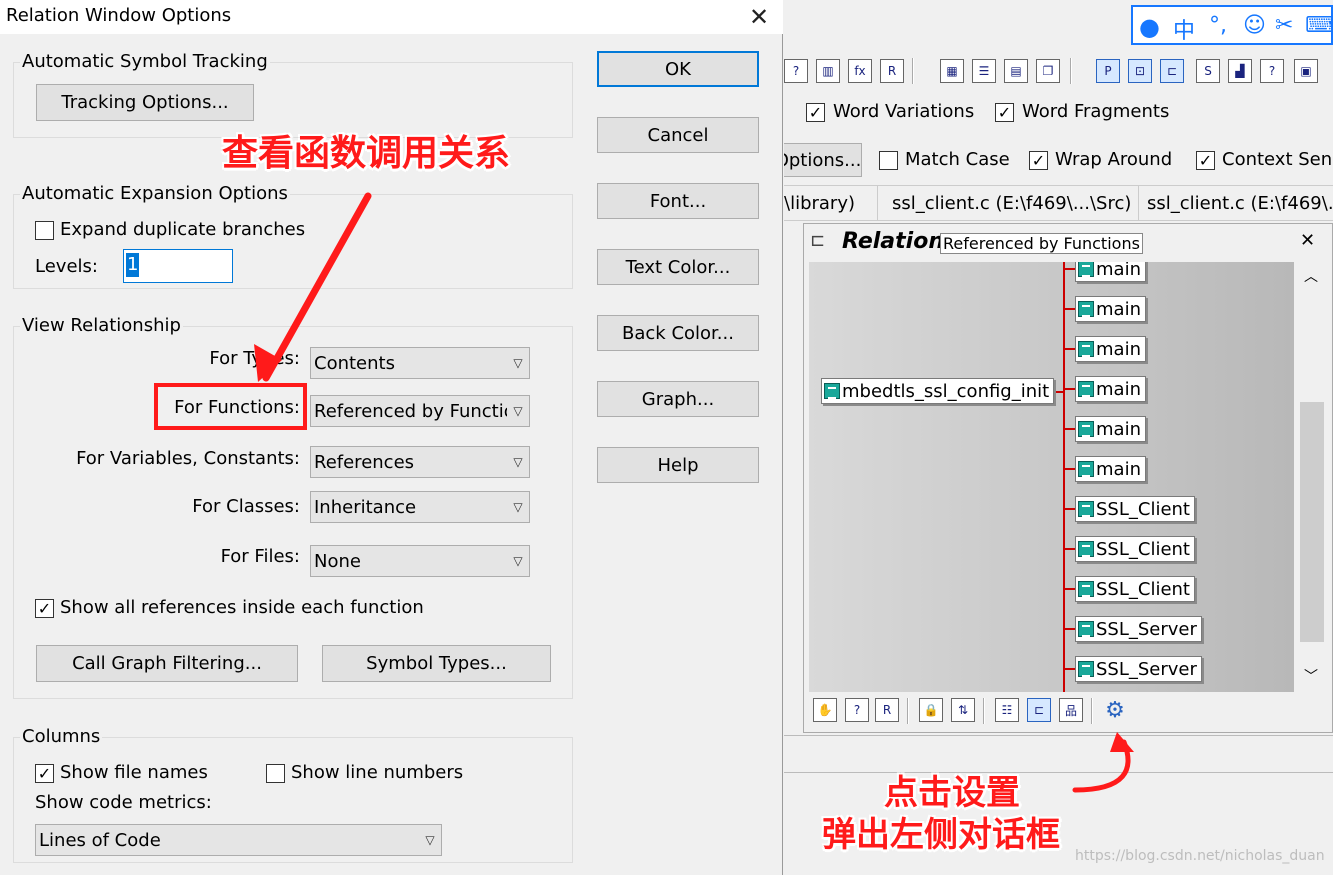 The image size is (1333, 875). I want to click on annotation-view-call-relation: 查看函数调用关系, so click(366, 153).